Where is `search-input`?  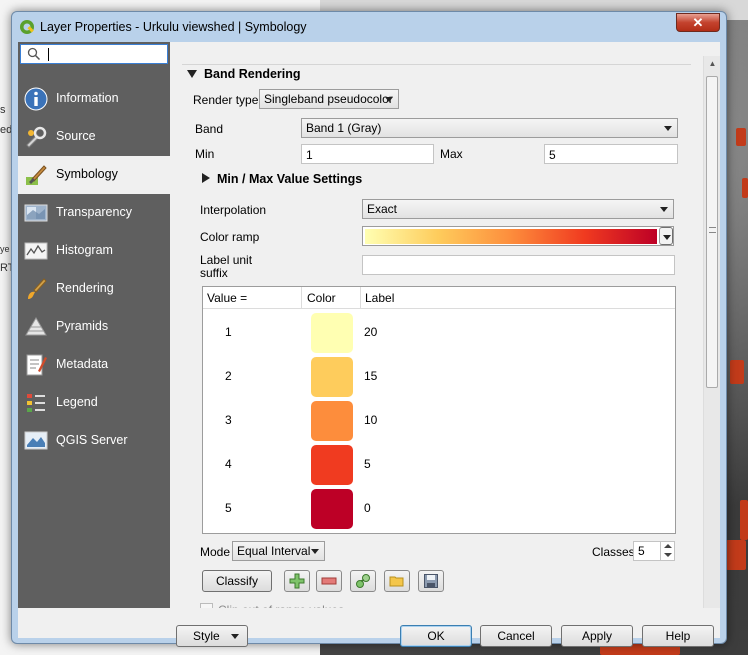 search-input is located at coordinates (94, 54).